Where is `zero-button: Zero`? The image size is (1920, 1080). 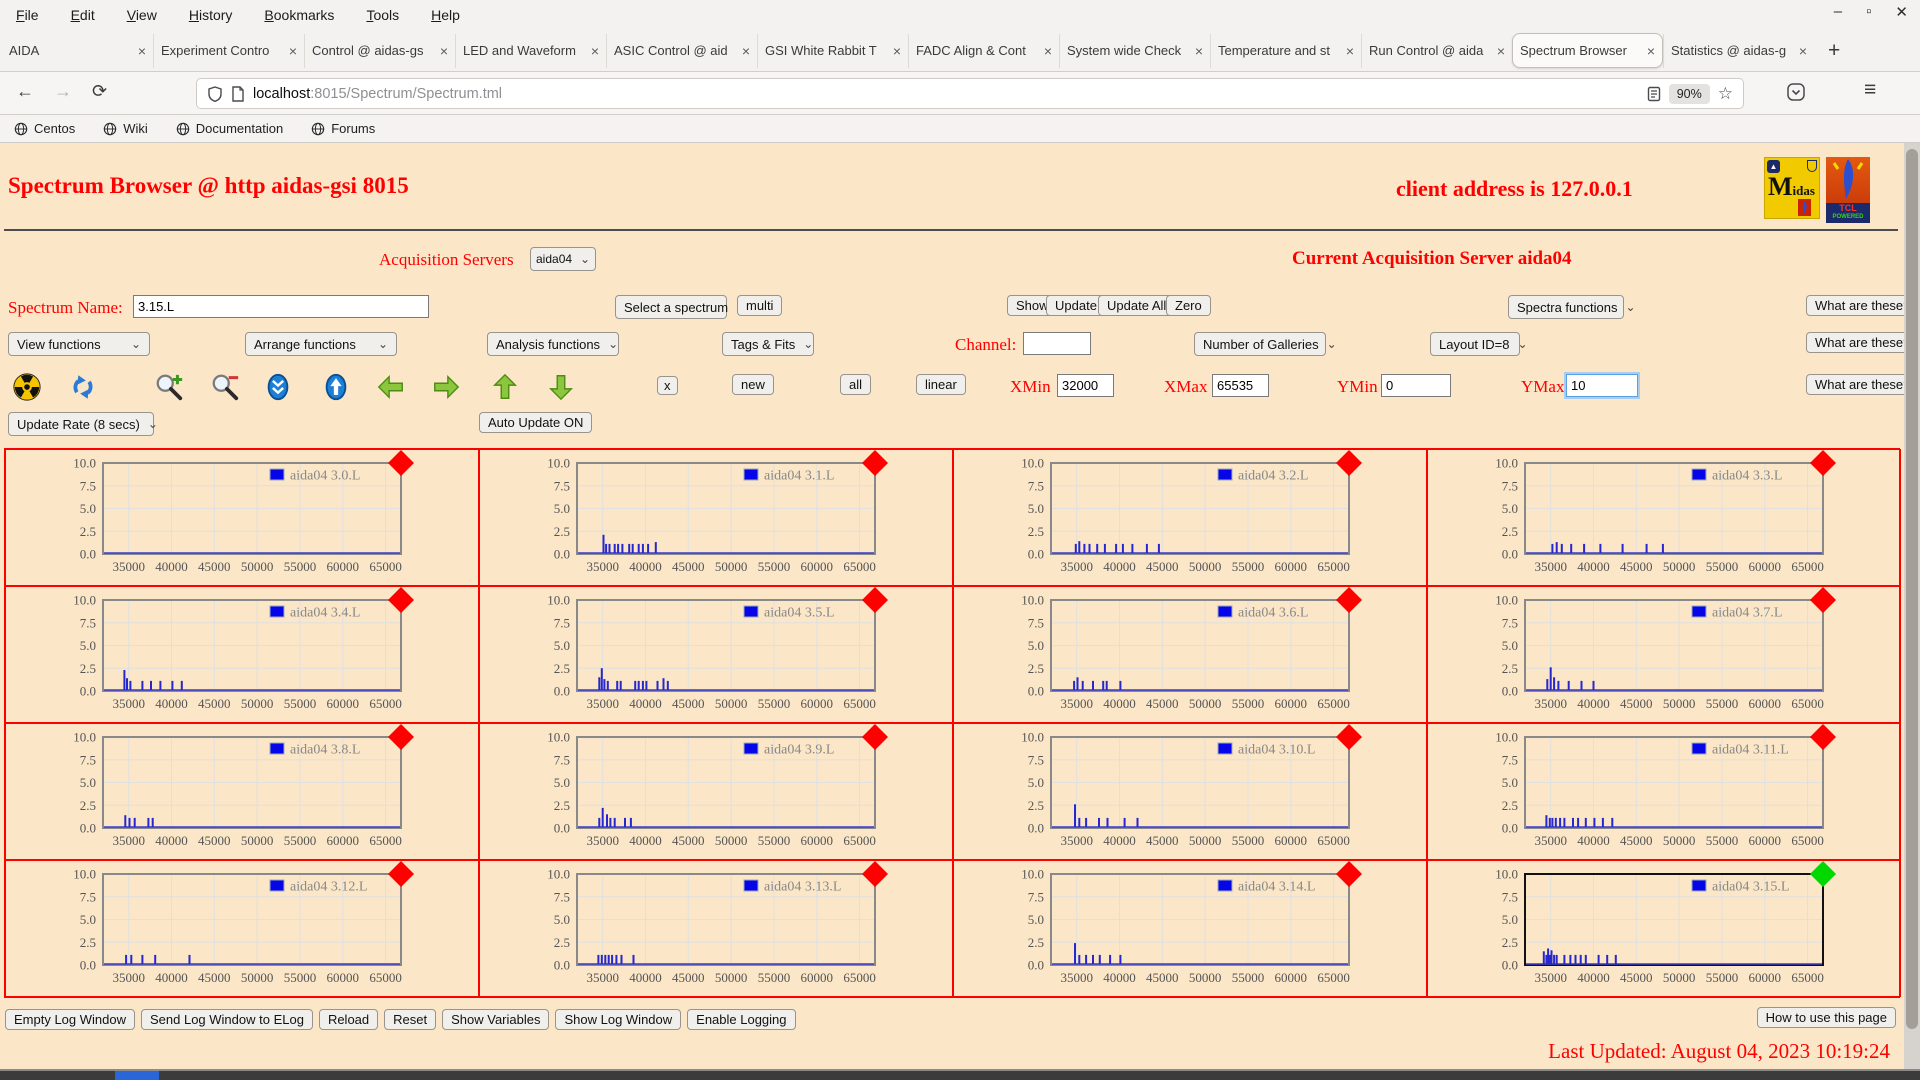
zero-button: Zero is located at coordinates (1188, 305).